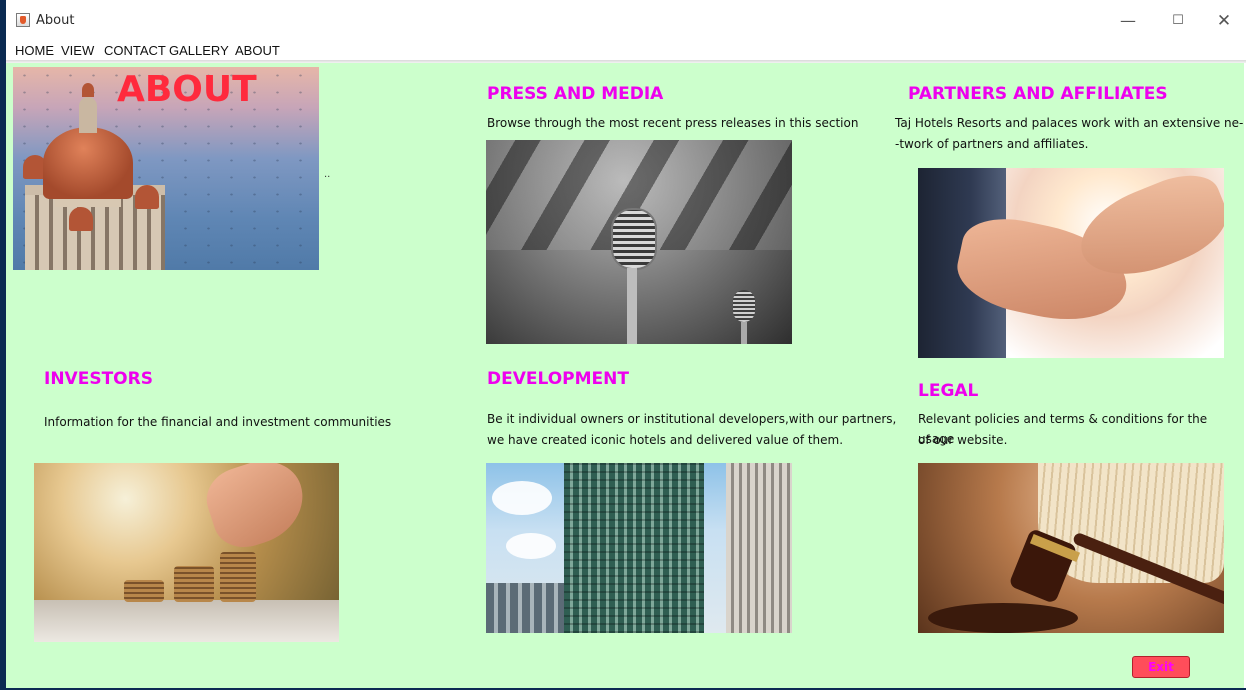  What do you see at coordinates (1038, 94) in the screenshot?
I see `partners-heading: PARTNERS AND AFFILIATES` at bounding box center [1038, 94].